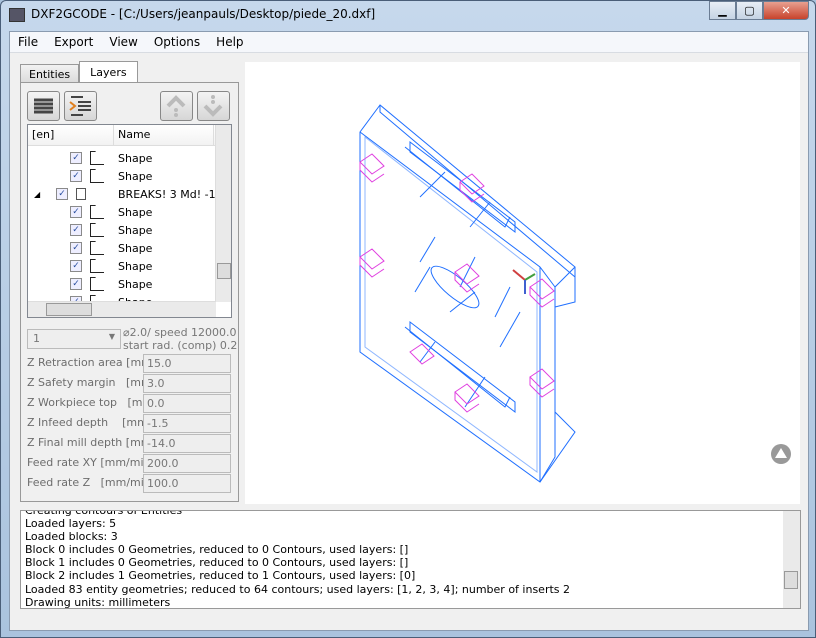 Image resolution: width=816 pixels, height=638 pixels. Describe the element at coordinates (98, 602) in the screenshot. I see `log-line: Drawing units: millimeters` at that location.